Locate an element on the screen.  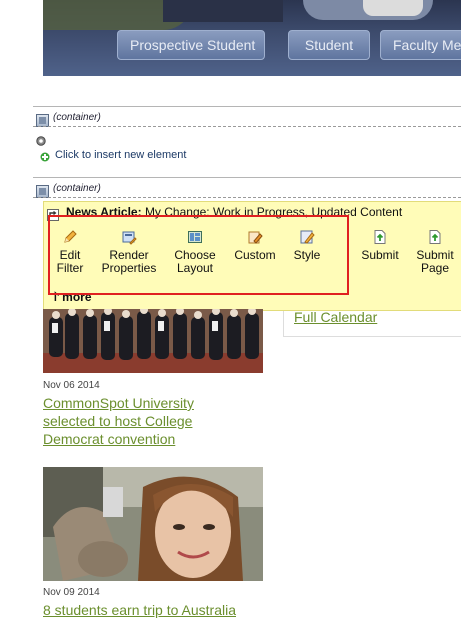
nav-faculty: Faculty Me is located at coordinates (420, 45).